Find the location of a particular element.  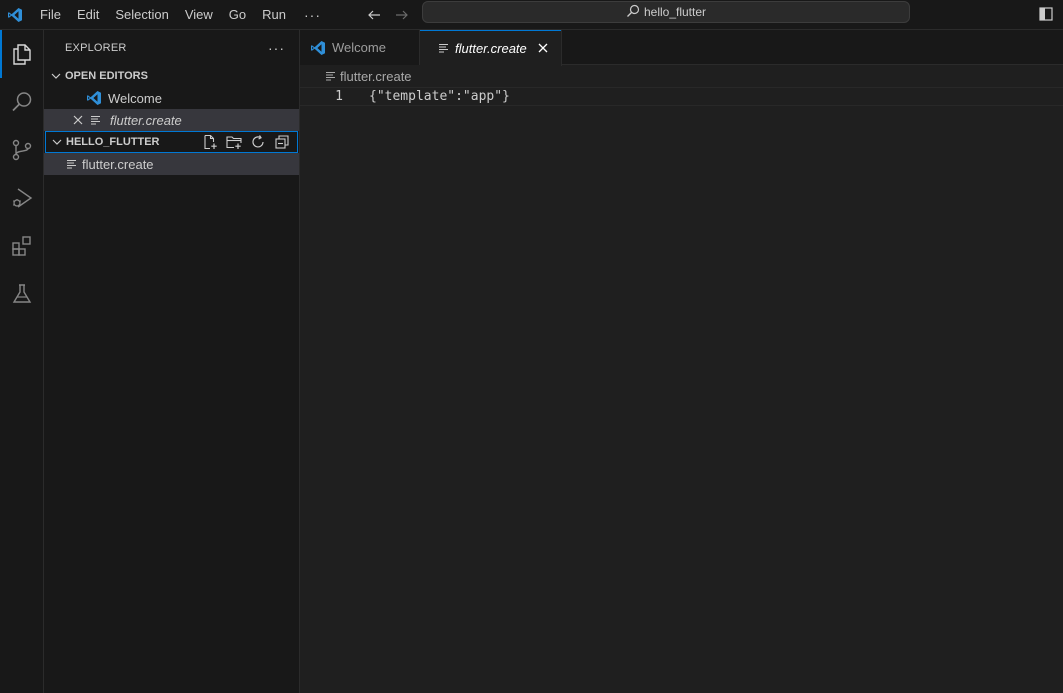

open-editor-flutter-create: flutter.create is located at coordinates (171, 120).